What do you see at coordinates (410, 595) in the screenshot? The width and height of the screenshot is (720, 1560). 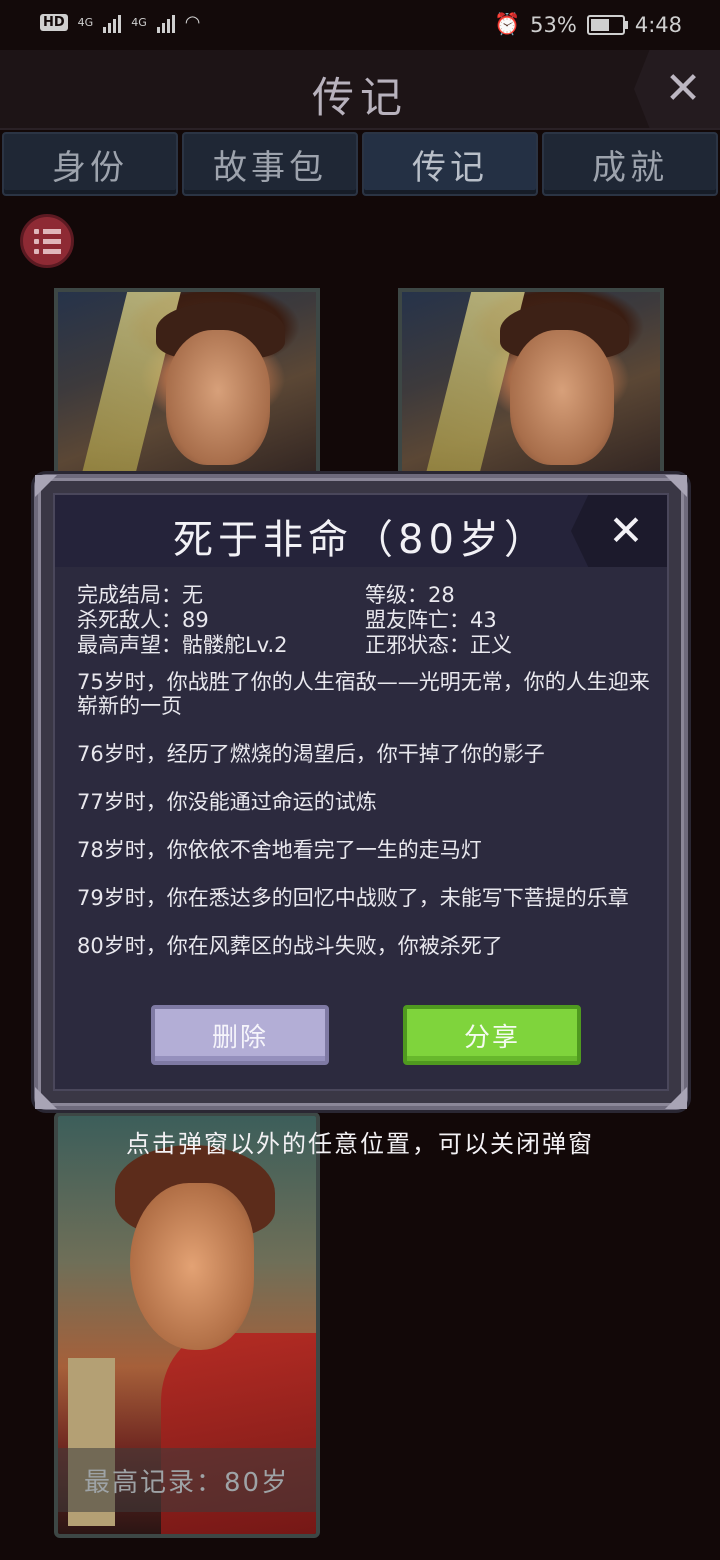 I see `stat-level: 等级：28` at bounding box center [410, 595].